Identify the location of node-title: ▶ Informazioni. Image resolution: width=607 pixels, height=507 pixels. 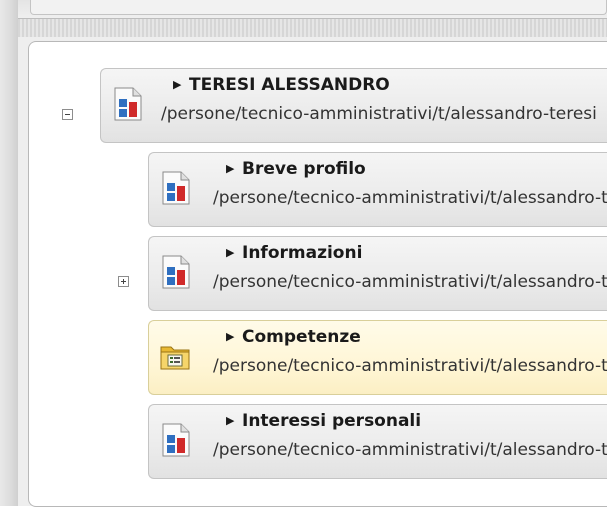
(294, 253).